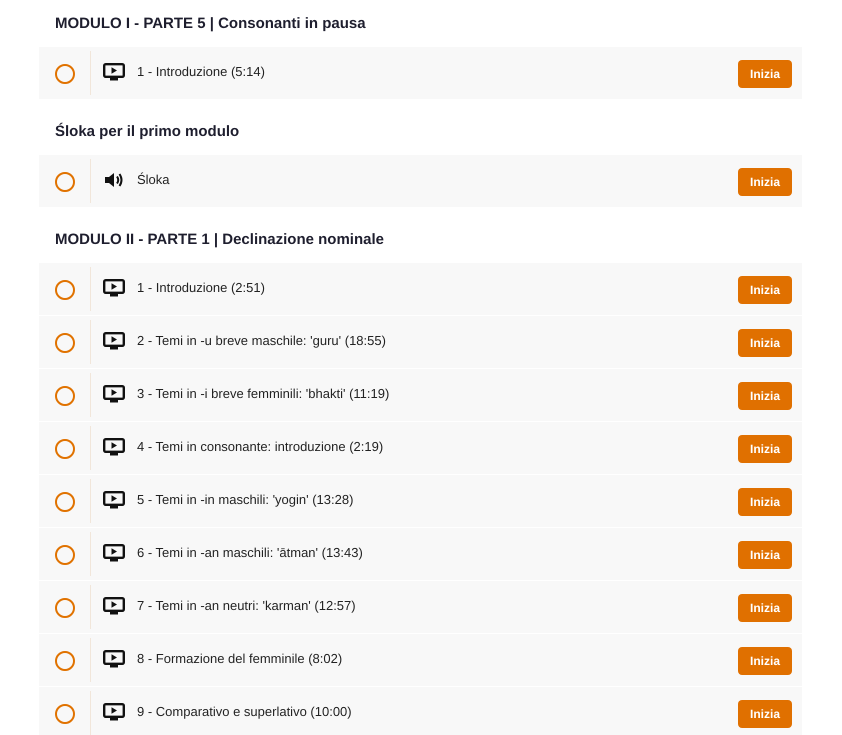 The height and width of the screenshot is (735, 842). I want to click on lesson-title: 8 - Formazione del femminile (8:02), so click(437, 659).